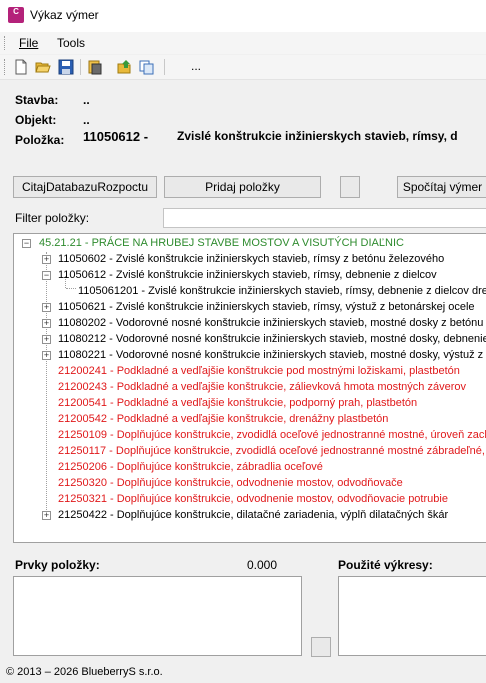 This screenshot has width=486, height=683. I want to click on small-button, so click(350, 187).